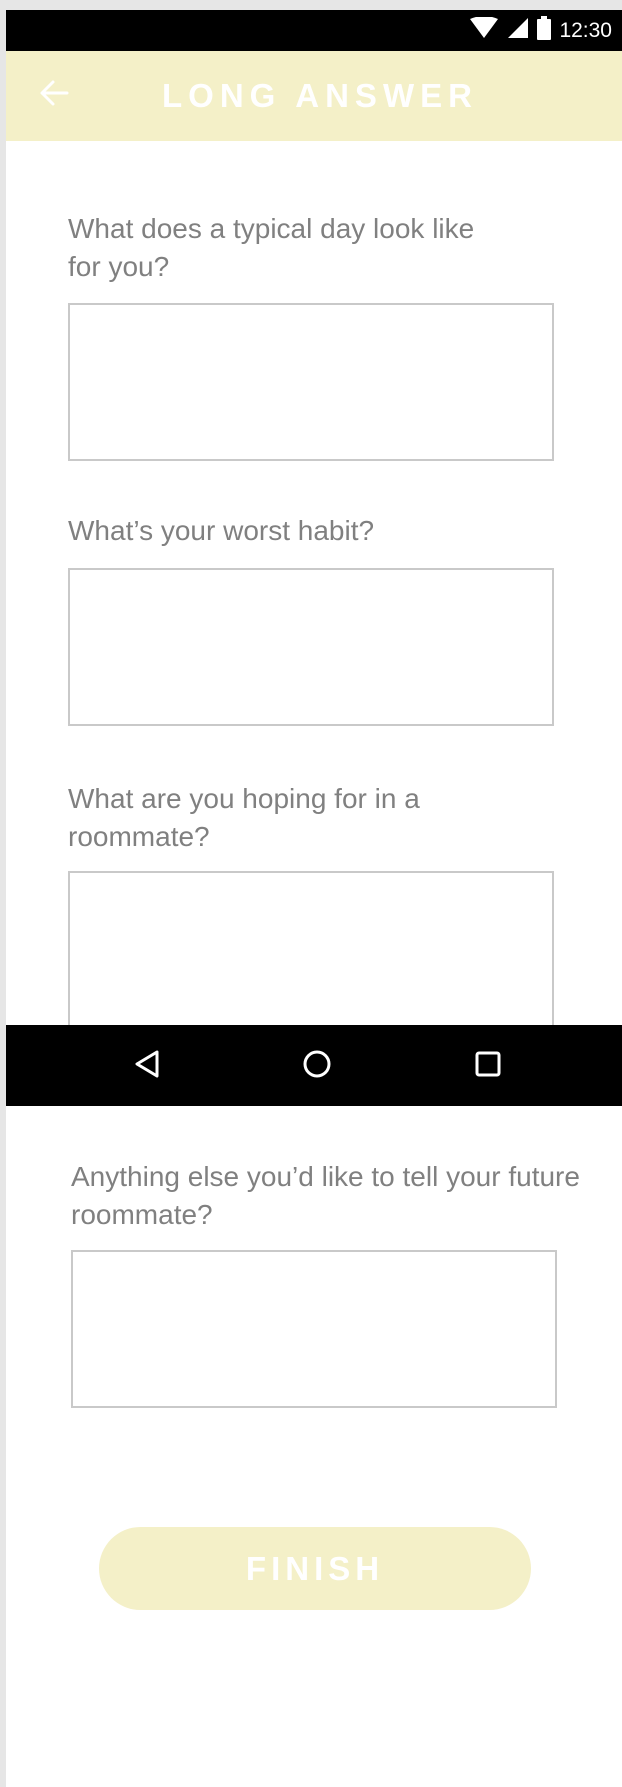 This screenshot has height=1787, width=622. I want to click on page-title: LONG ANSWER, so click(320, 95).